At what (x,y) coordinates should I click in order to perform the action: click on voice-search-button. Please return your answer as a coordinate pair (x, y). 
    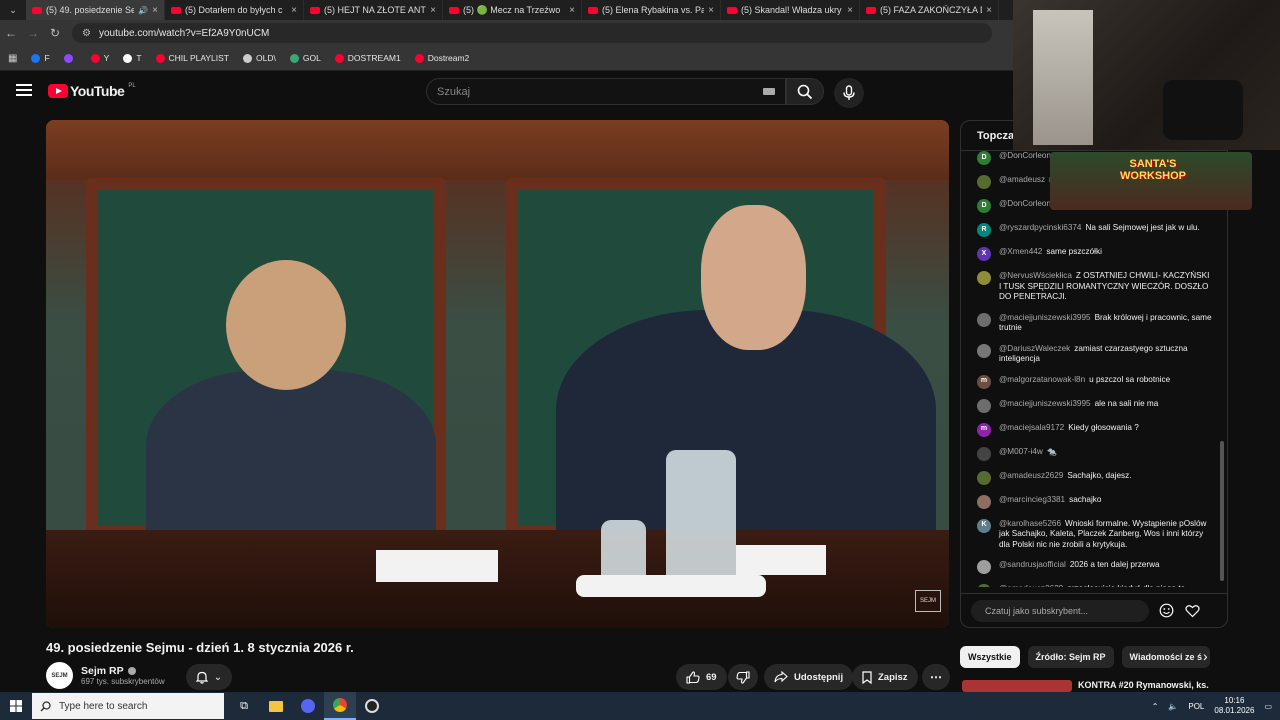
    Looking at the image, I should click on (849, 93).